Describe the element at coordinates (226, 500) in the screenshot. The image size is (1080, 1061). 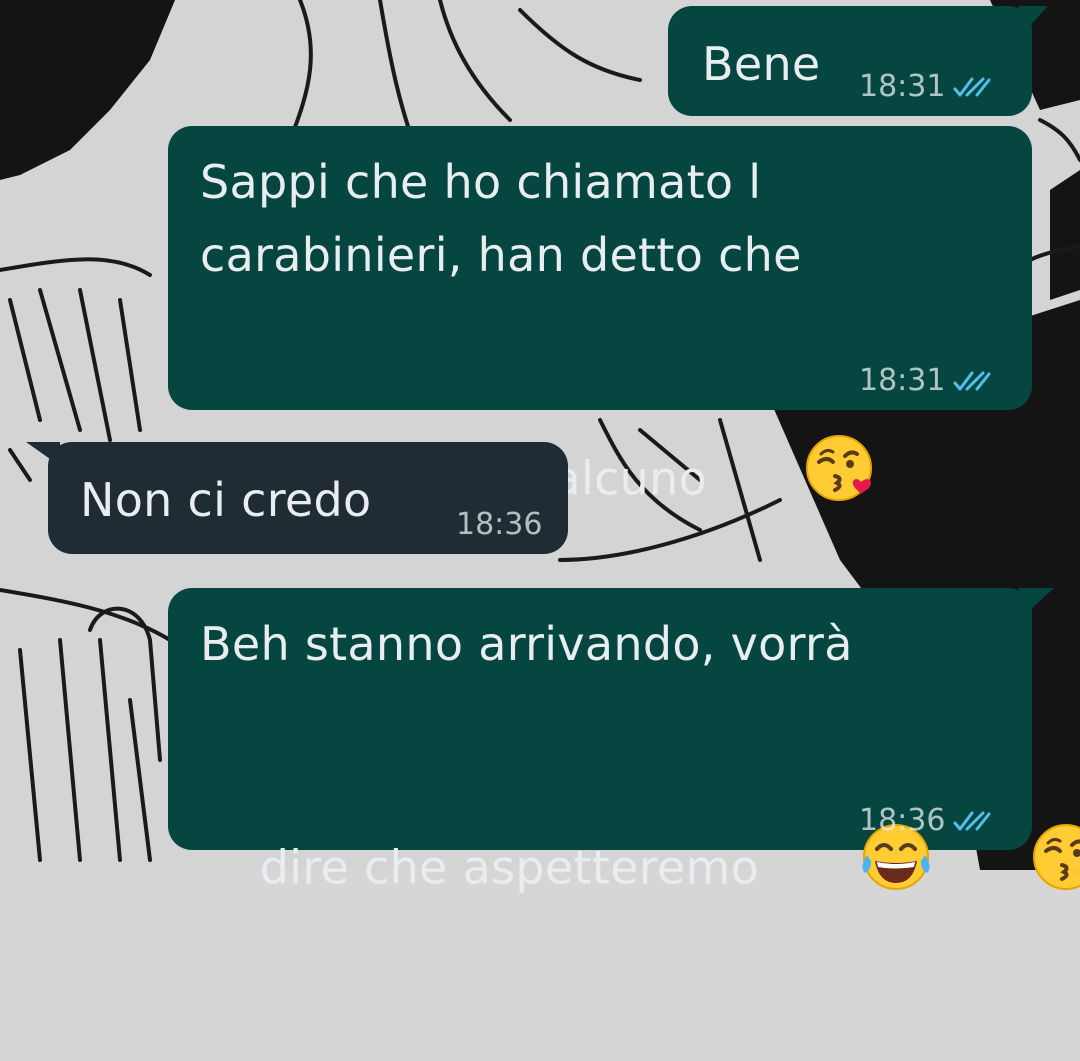
I see `message-text: Non ci credo` at that location.